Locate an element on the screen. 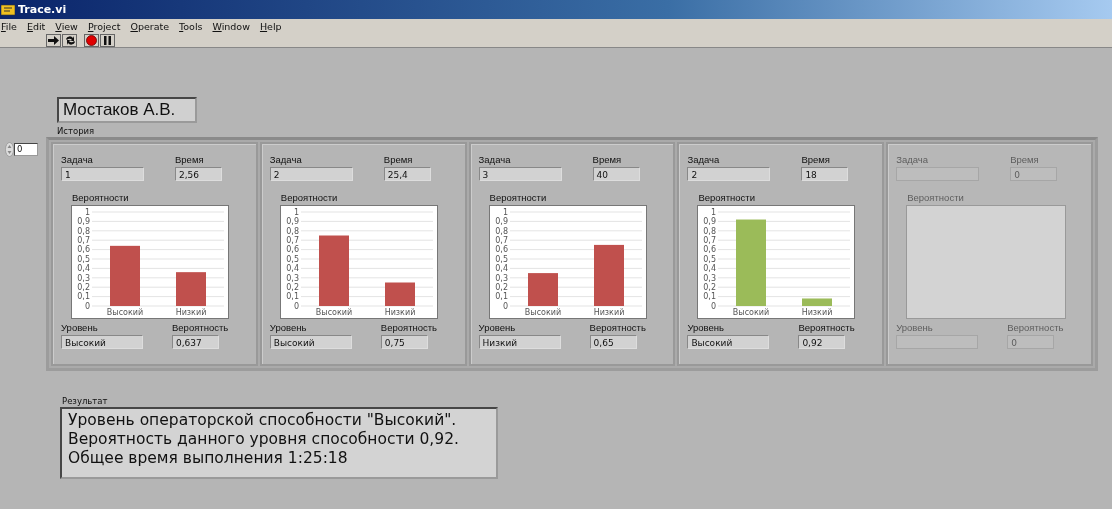  probability-field: 0,637 is located at coordinates (195, 342).